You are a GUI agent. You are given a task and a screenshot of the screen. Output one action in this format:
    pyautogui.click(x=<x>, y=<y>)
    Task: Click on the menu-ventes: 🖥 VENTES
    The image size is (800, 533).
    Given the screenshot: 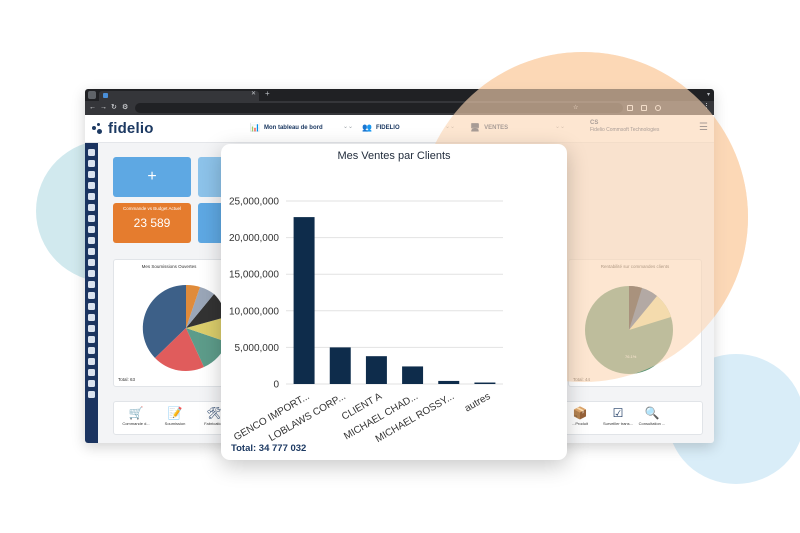 What is the action you would take?
    pyautogui.click(x=489, y=127)
    